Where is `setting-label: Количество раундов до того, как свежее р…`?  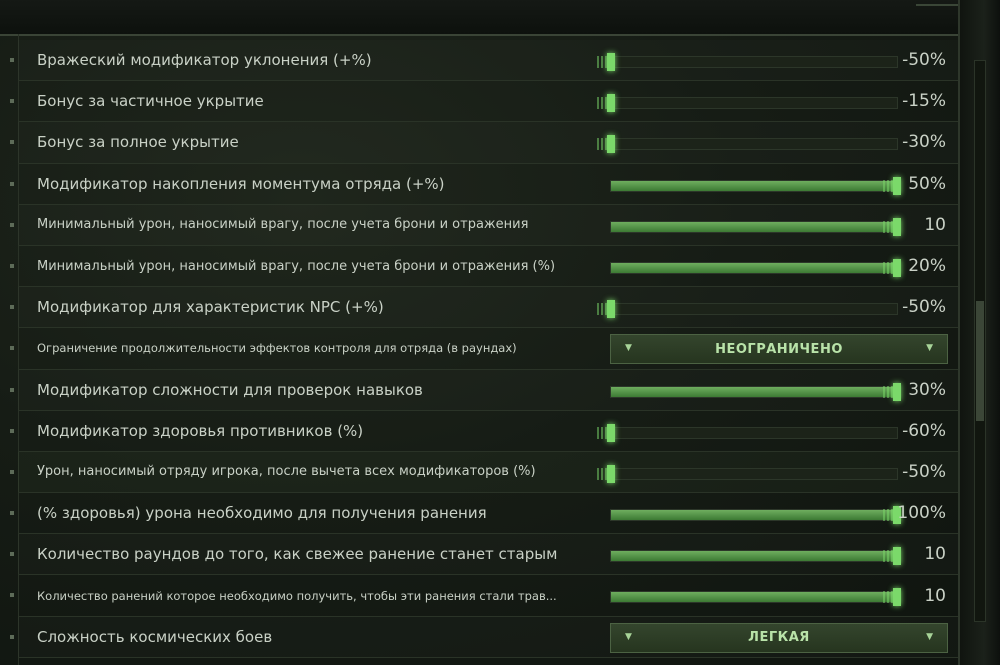 setting-label: Количество раундов до того, как свежее р… is located at coordinates (297, 554).